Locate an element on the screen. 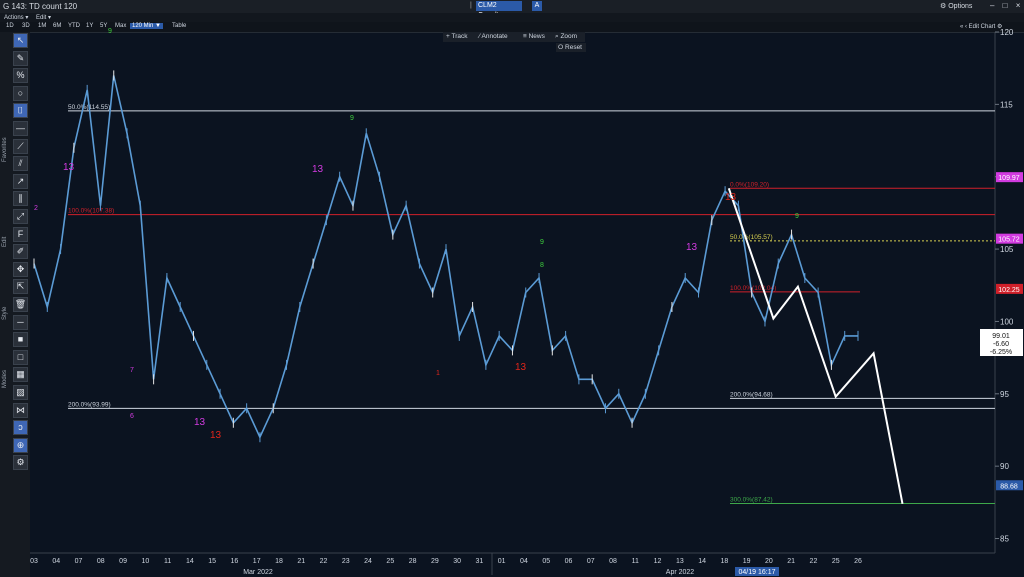 The height and width of the screenshot is (577, 1024). x-tick-label: 03 is located at coordinates (34, 561).